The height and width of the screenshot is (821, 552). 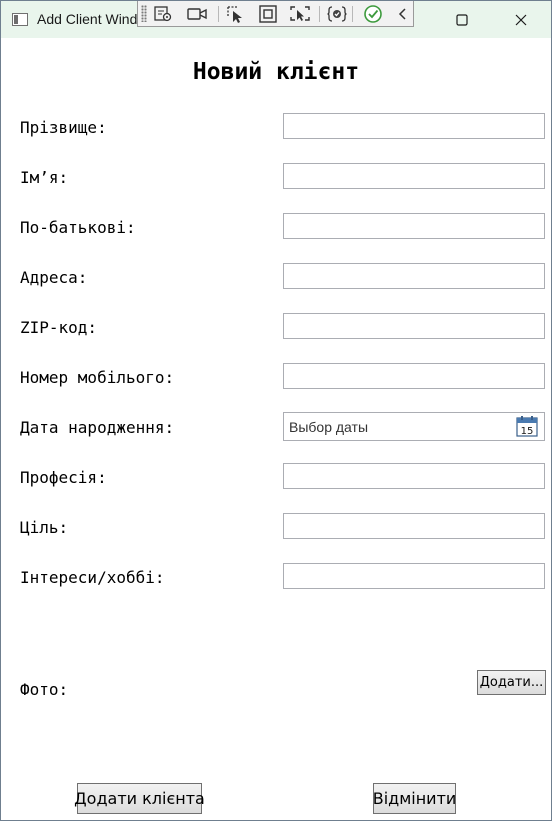 I want to click on maximize-icon, so click(x=462, y=19).